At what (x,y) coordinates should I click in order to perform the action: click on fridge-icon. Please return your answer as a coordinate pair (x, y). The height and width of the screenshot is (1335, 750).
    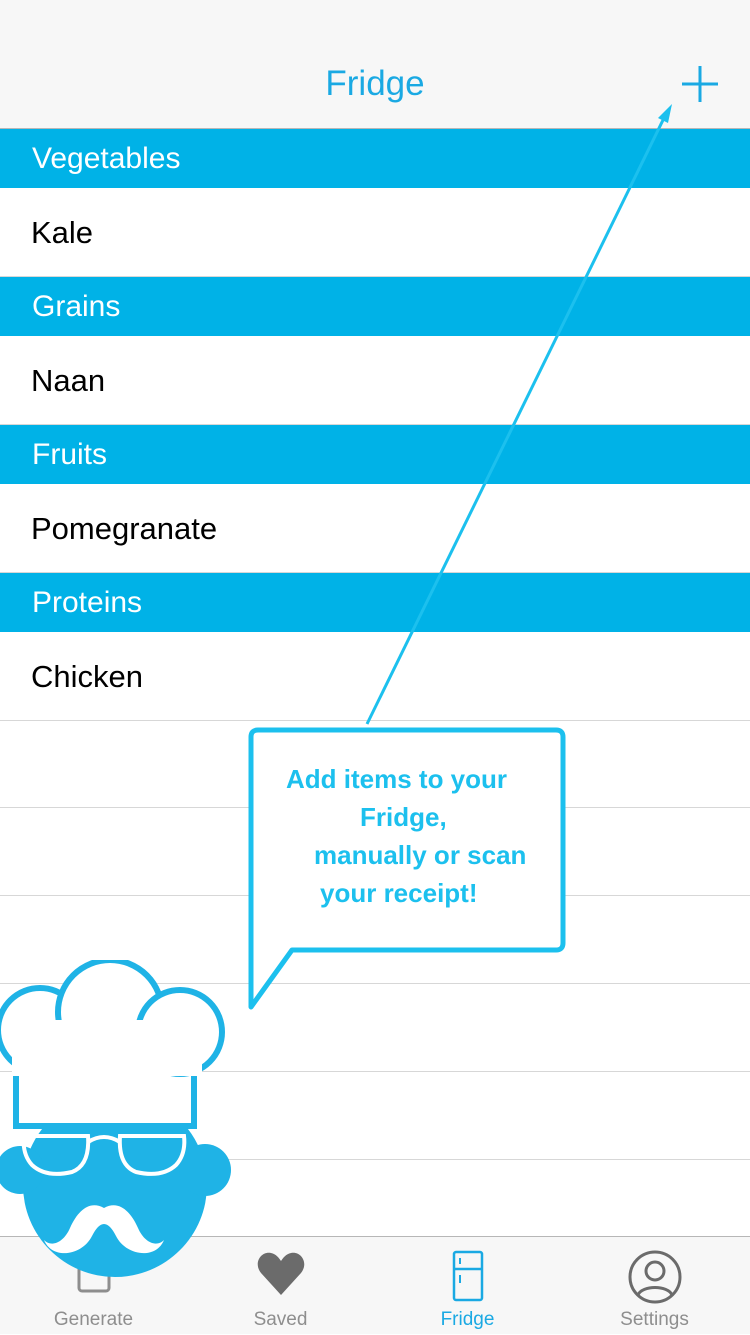
    Looking at the image, I should click on (467, 1276).